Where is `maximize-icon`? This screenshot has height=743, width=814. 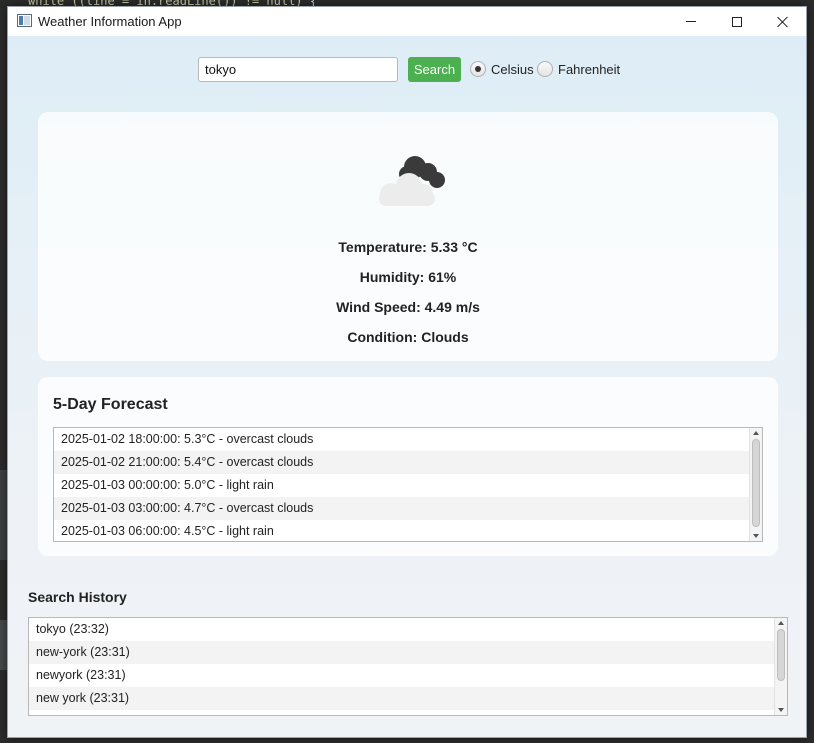 maximize-icon is located at coordinates (737, 21).